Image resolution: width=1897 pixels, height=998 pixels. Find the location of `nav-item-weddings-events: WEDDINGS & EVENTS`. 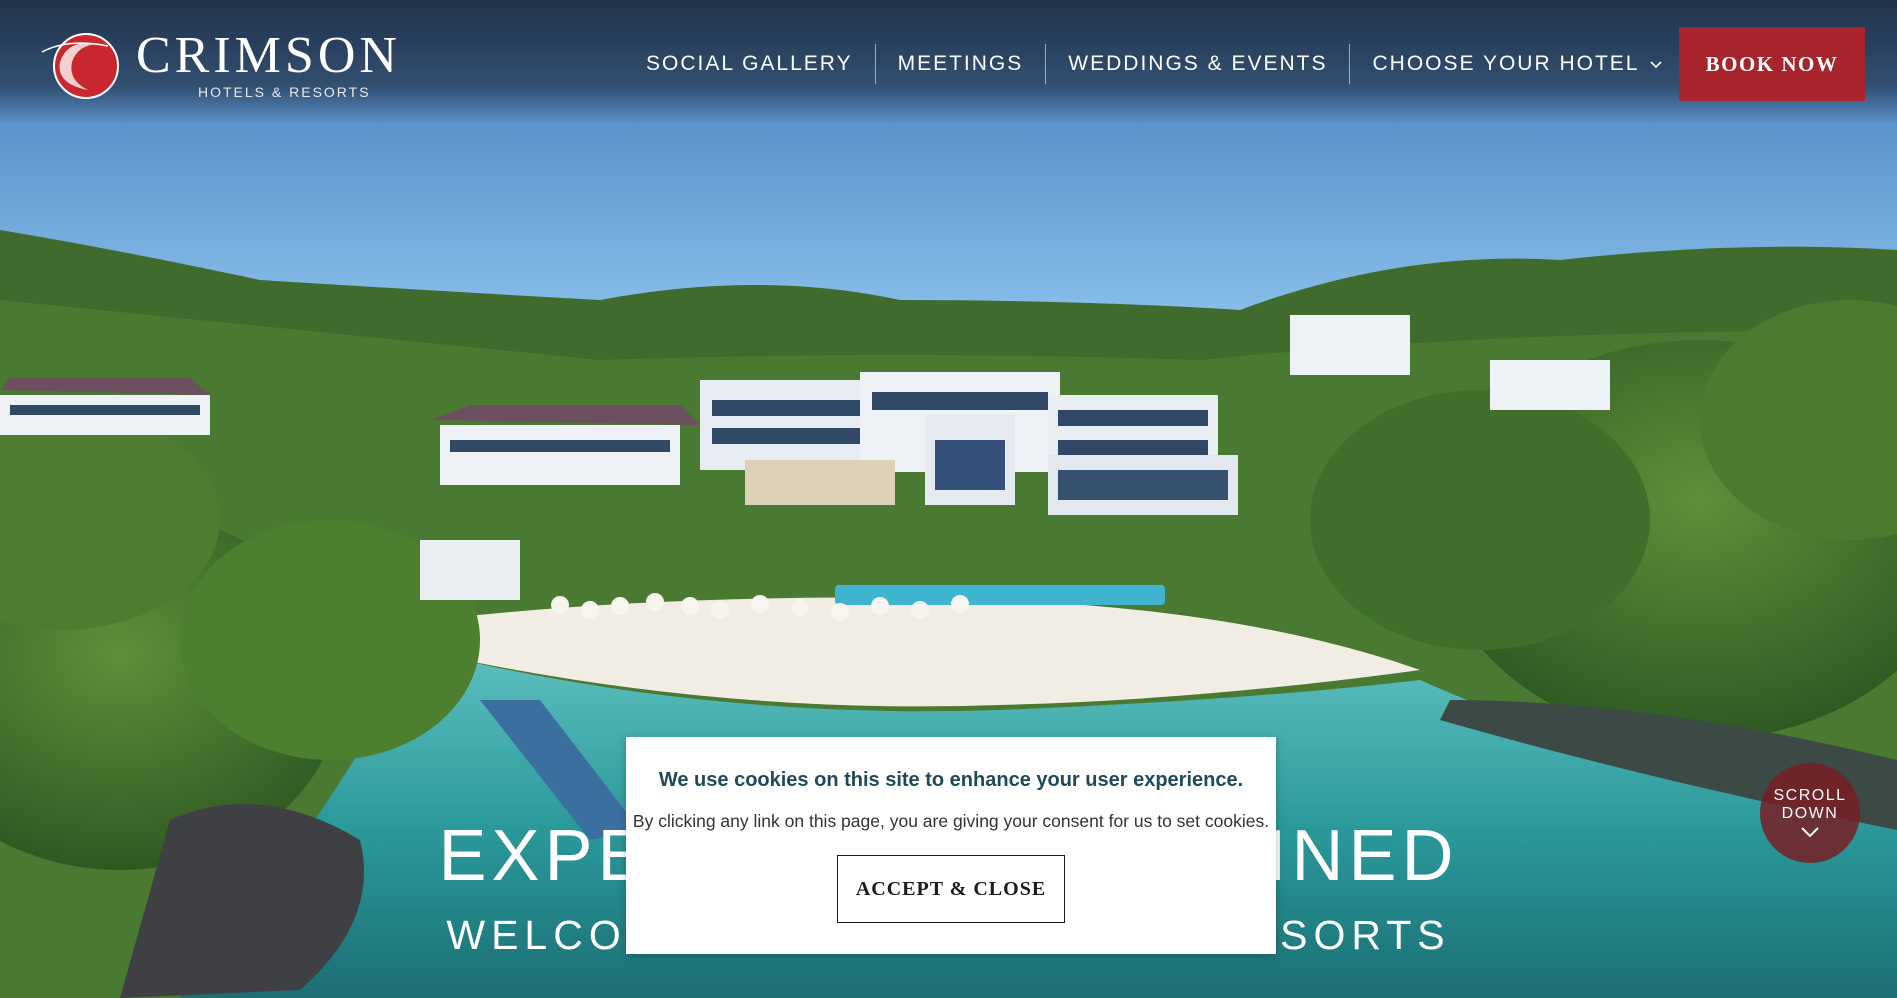

nav-item-weddings-events: WEDDINGS & EVENTS is located at coordinates (1197, 64).